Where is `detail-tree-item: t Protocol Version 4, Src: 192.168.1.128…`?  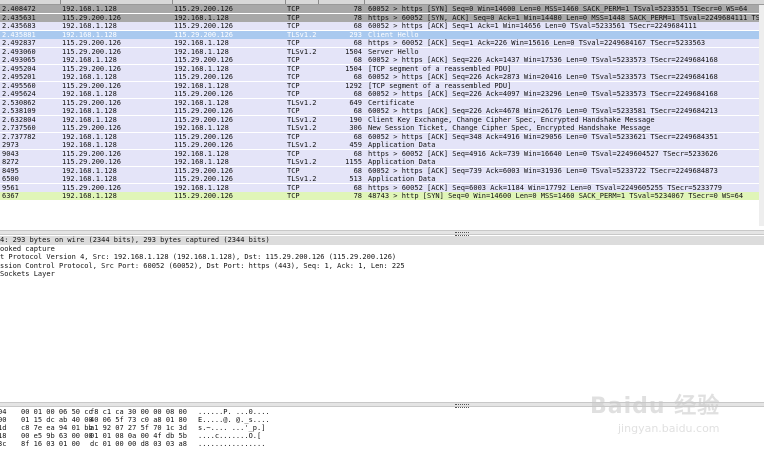
detail-tree-item: t Protocol Version 4, Src: 192.168.1.128… is located at coordinates (382, 257).